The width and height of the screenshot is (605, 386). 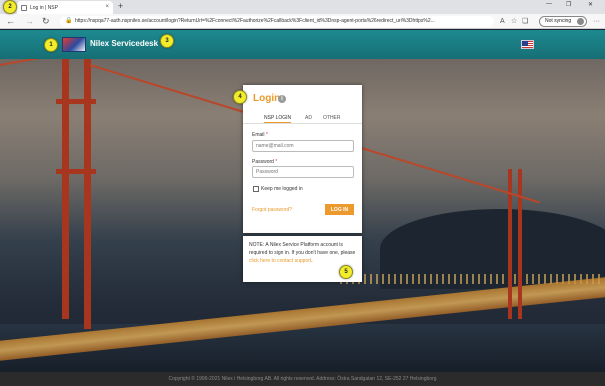 What do you see at coordinates (527, 44) in the screenshot?
I see `language-flag-icon` at bounding box center [527, 44].